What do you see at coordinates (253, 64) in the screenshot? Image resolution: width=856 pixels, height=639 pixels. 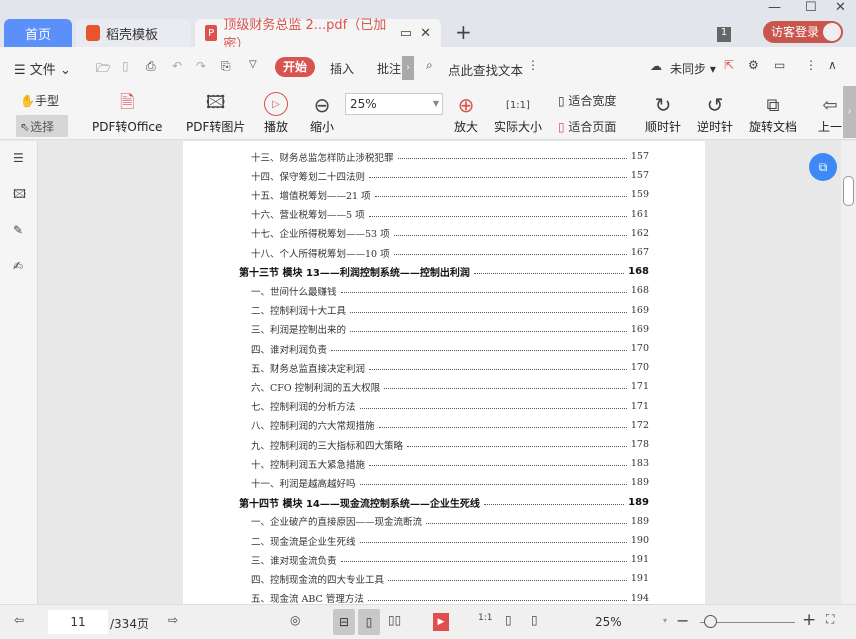 I see `more-dropdown-icon: ▽` at bounding box center [253, 64].